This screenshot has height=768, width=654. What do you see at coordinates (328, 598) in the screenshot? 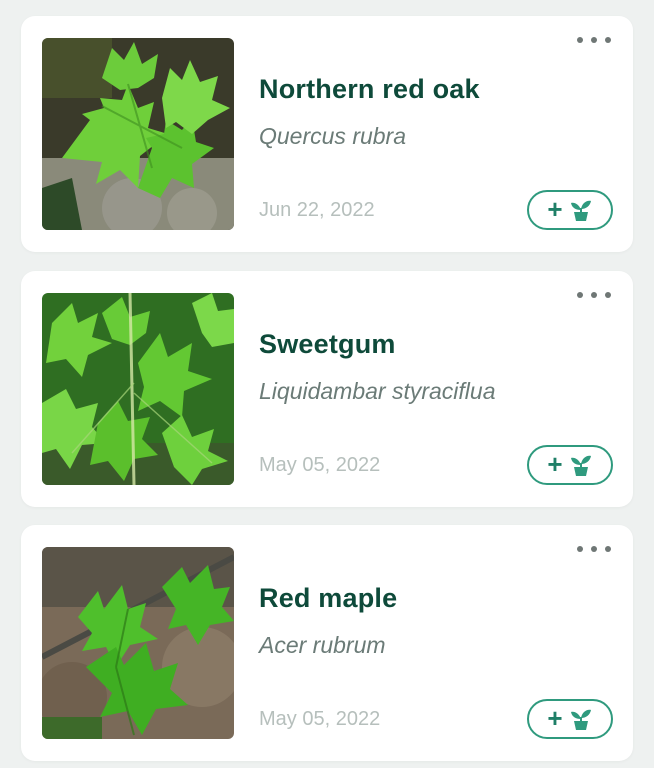
I see `common-name: Red maple` at bounding box center [328, 598].